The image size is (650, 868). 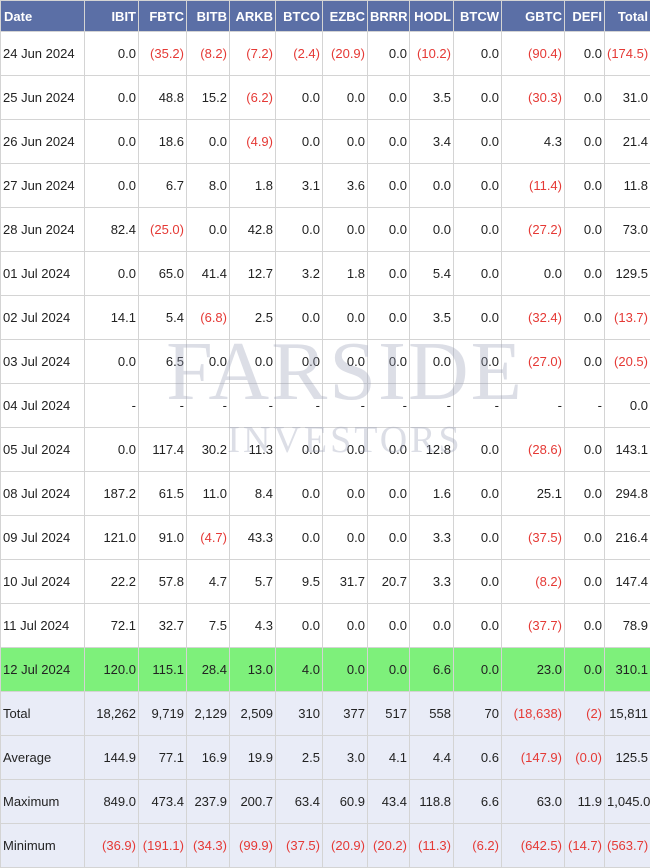 I want to click on cell-value: 77.1, so click(x=171, y=757).